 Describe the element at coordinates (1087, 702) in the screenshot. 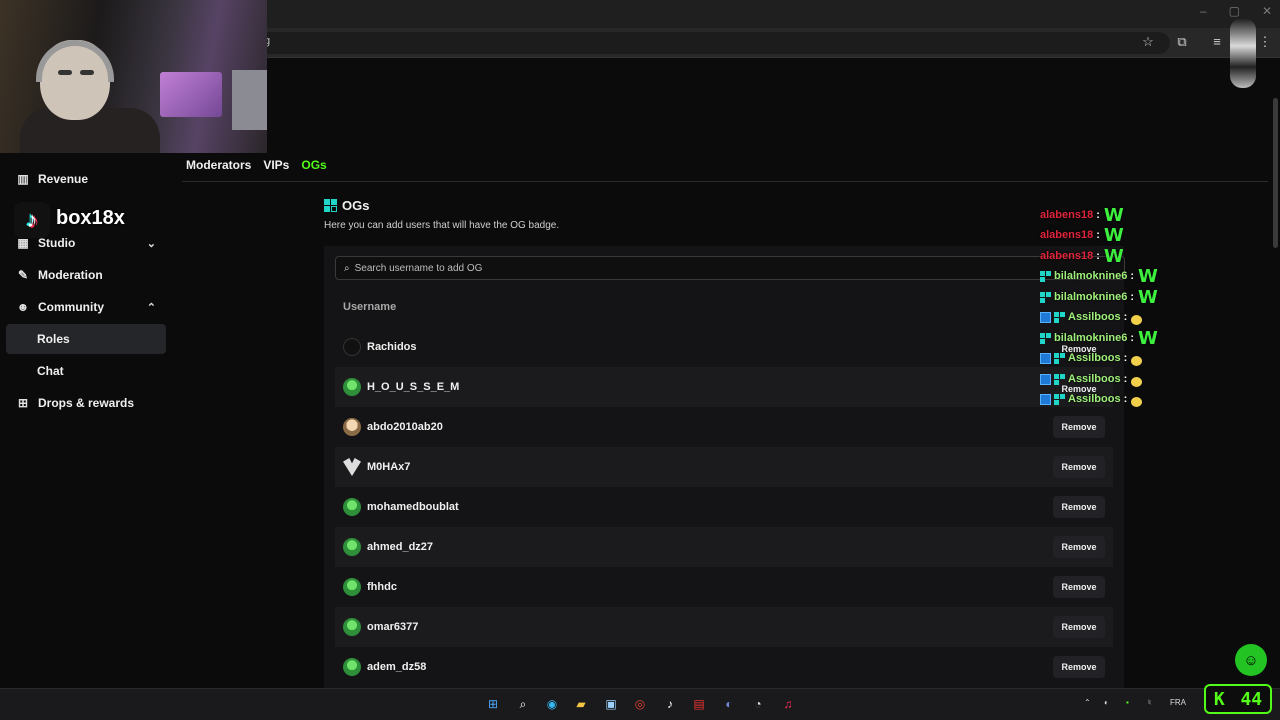

I see `tray-overflow-icon: ⌃` at that location.